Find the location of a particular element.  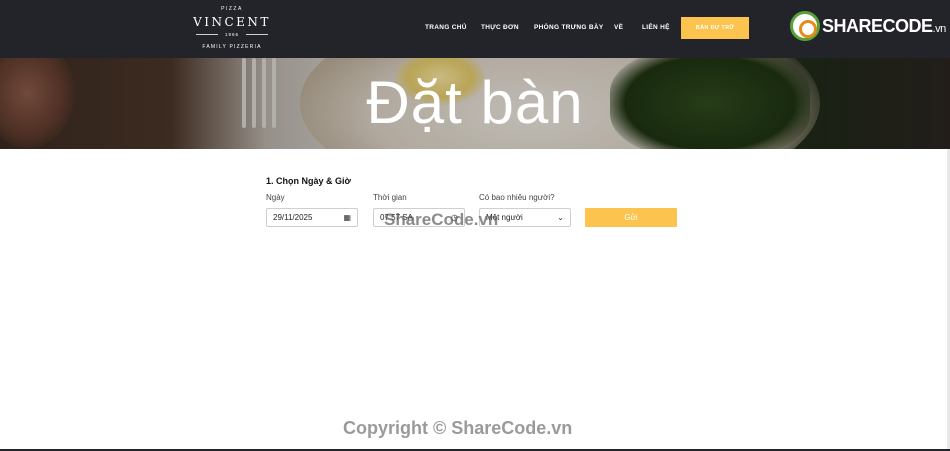

watermark-middle: ShareCode.vn is located at coordinates (441, 219).